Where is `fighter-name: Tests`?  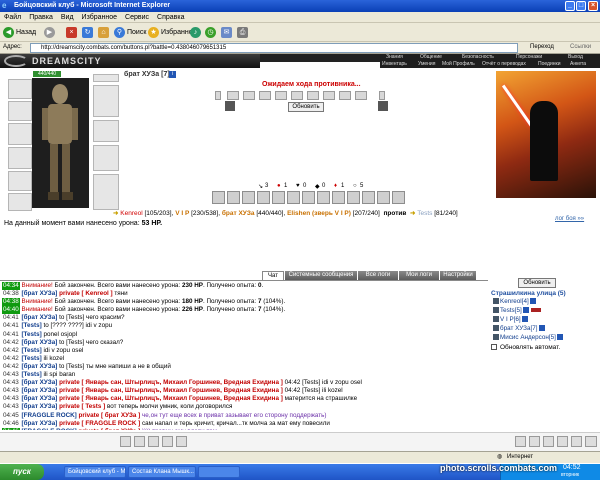
fighter-name: Tests is located at coordinates (424, 213).